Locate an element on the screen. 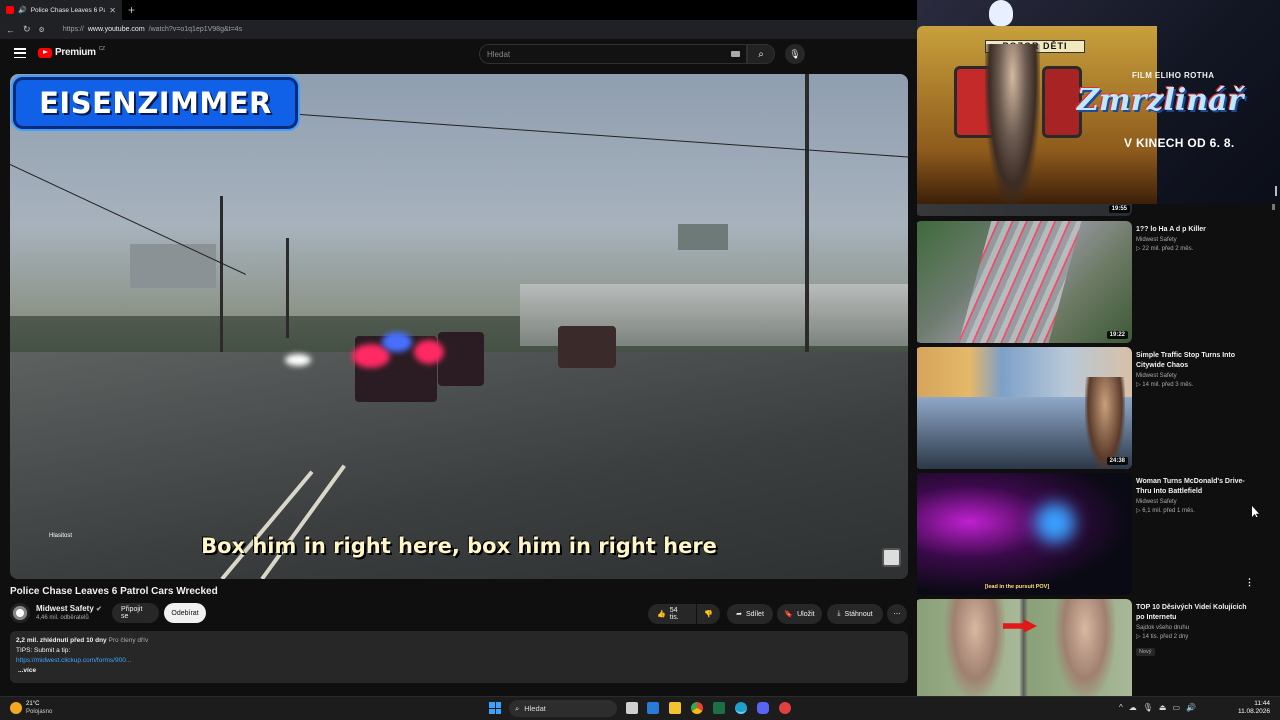  highway-traffic is located at coordinates (1020, 282).